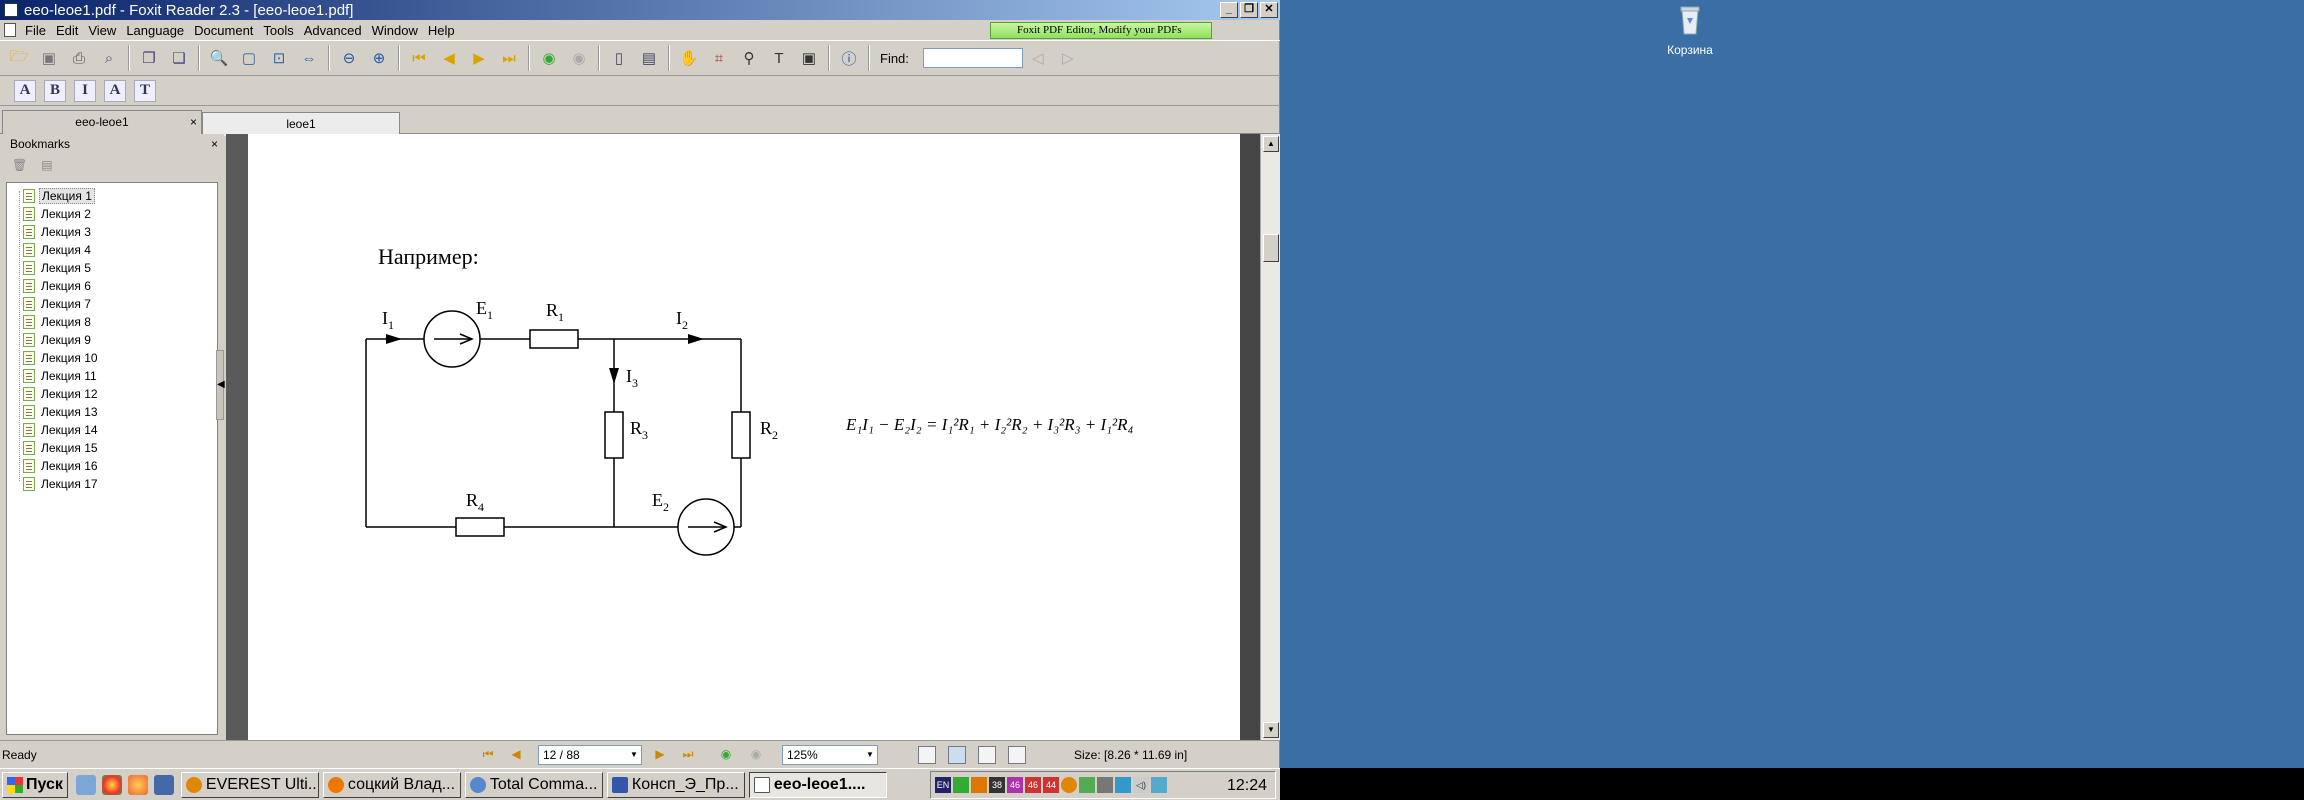  What do you see at coordinates (333, 30) in the screenshot?
I see `menu-advanced: Advanced` at bounding box center [333, 30].